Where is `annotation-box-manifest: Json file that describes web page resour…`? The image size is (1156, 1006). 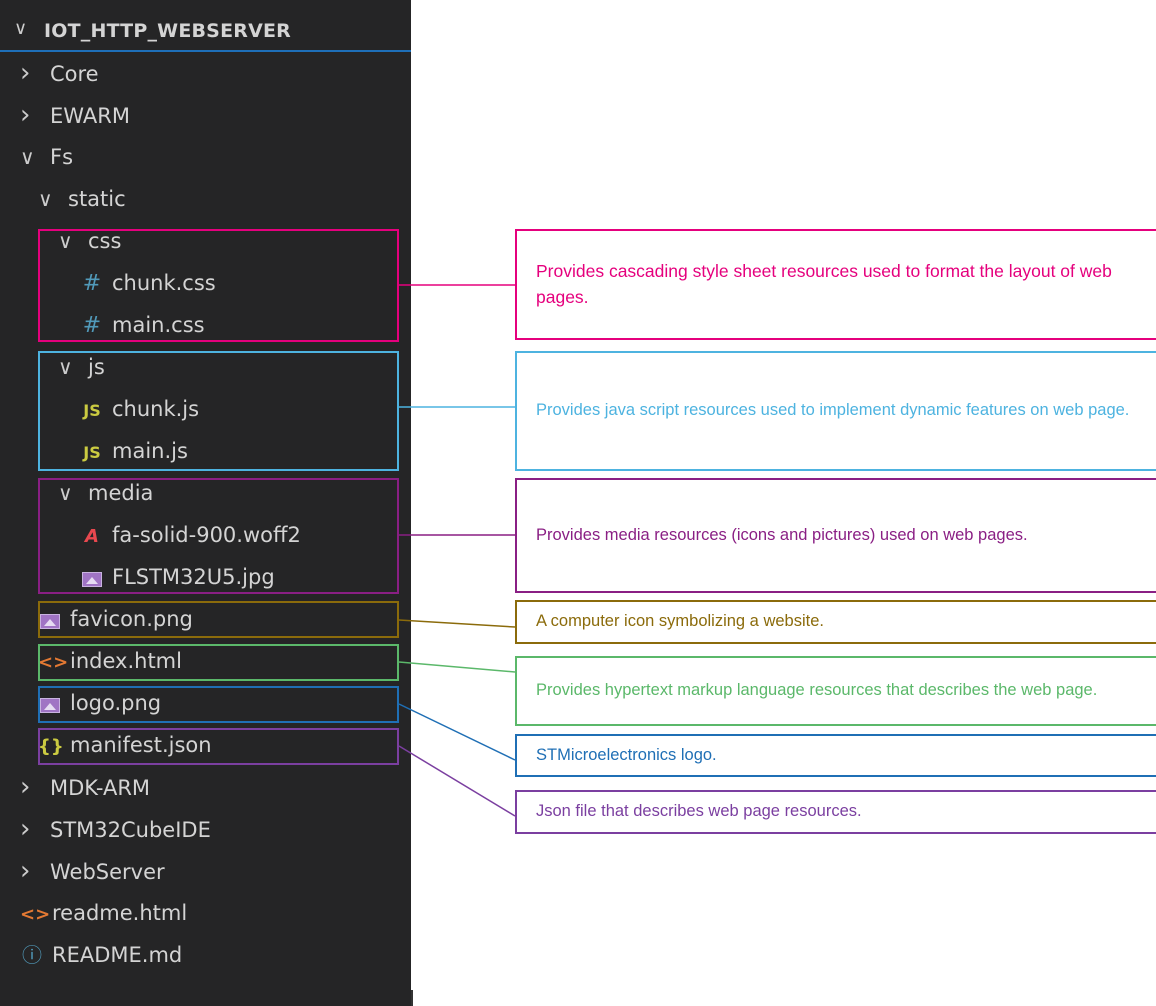
annotation-box-manifest: Json file that describes web page resour… is located at coordinates (835, 812).